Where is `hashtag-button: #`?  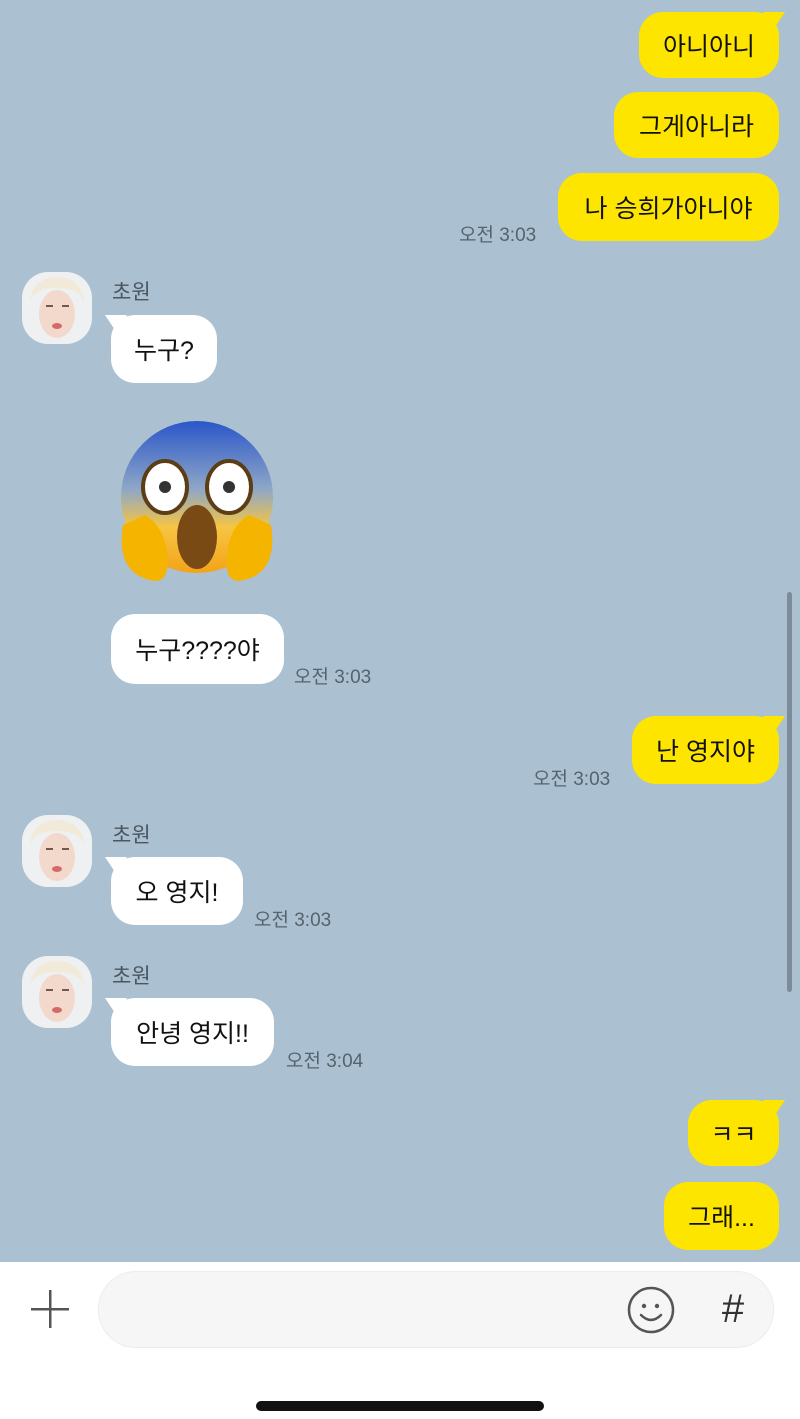
hashtag-button: # is located at coordinates (733, 1309).